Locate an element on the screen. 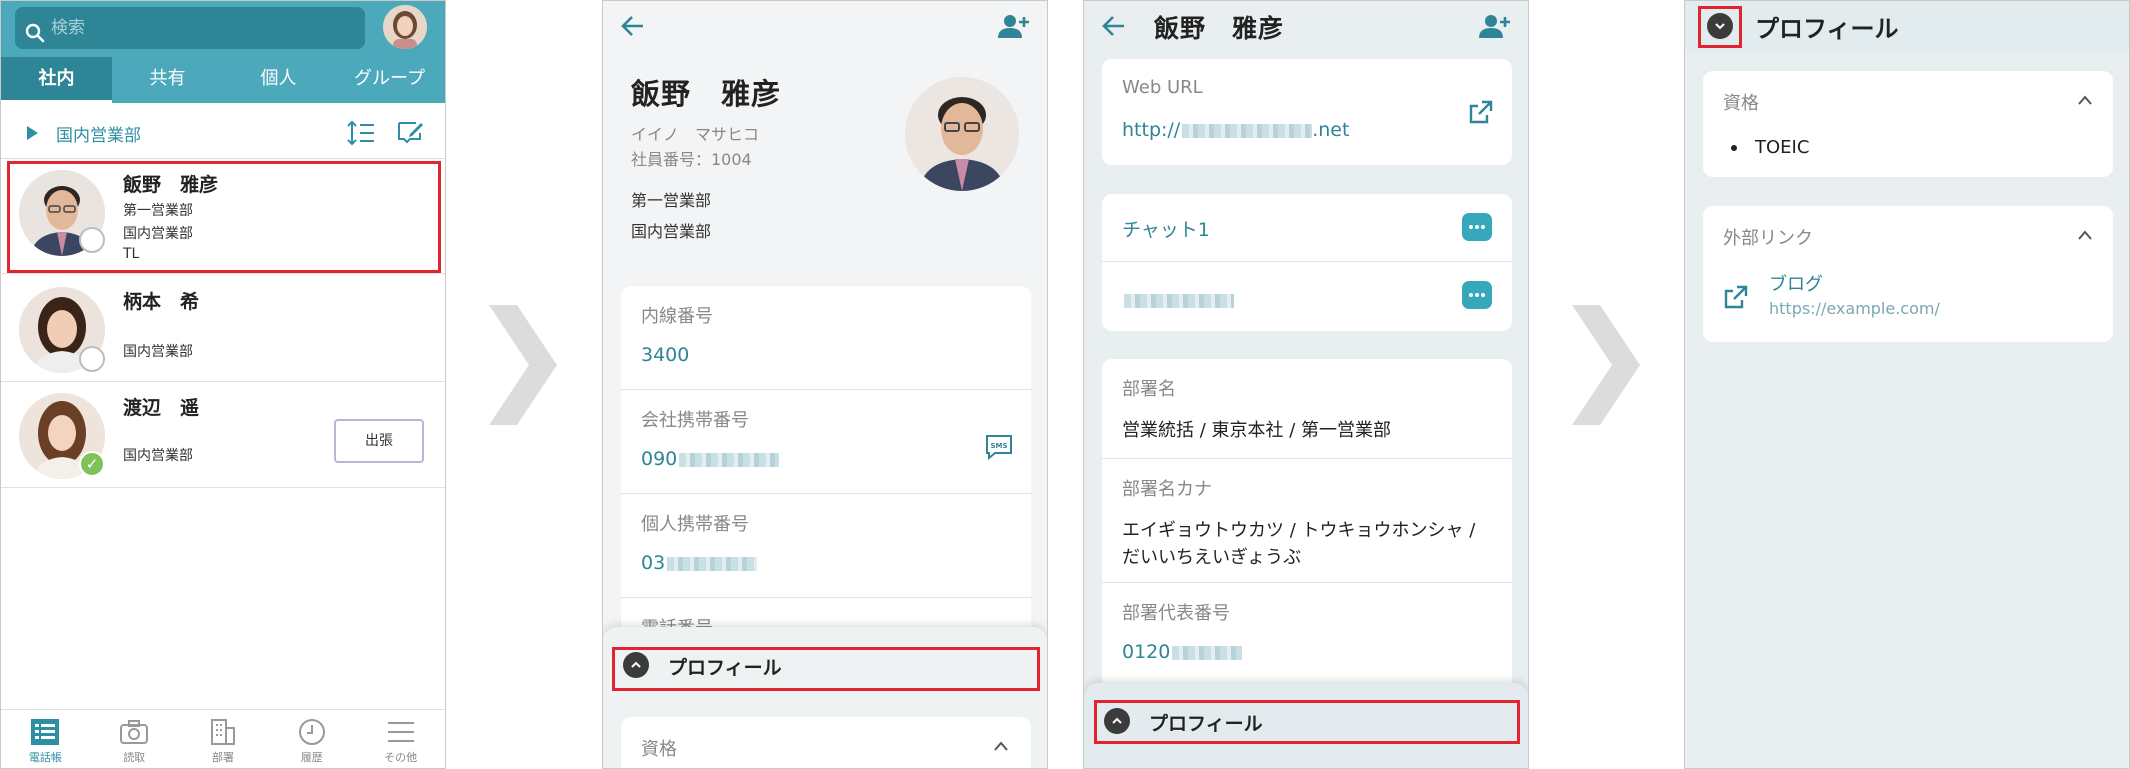  field-value: 3400 is located at coordinates (665, 355).